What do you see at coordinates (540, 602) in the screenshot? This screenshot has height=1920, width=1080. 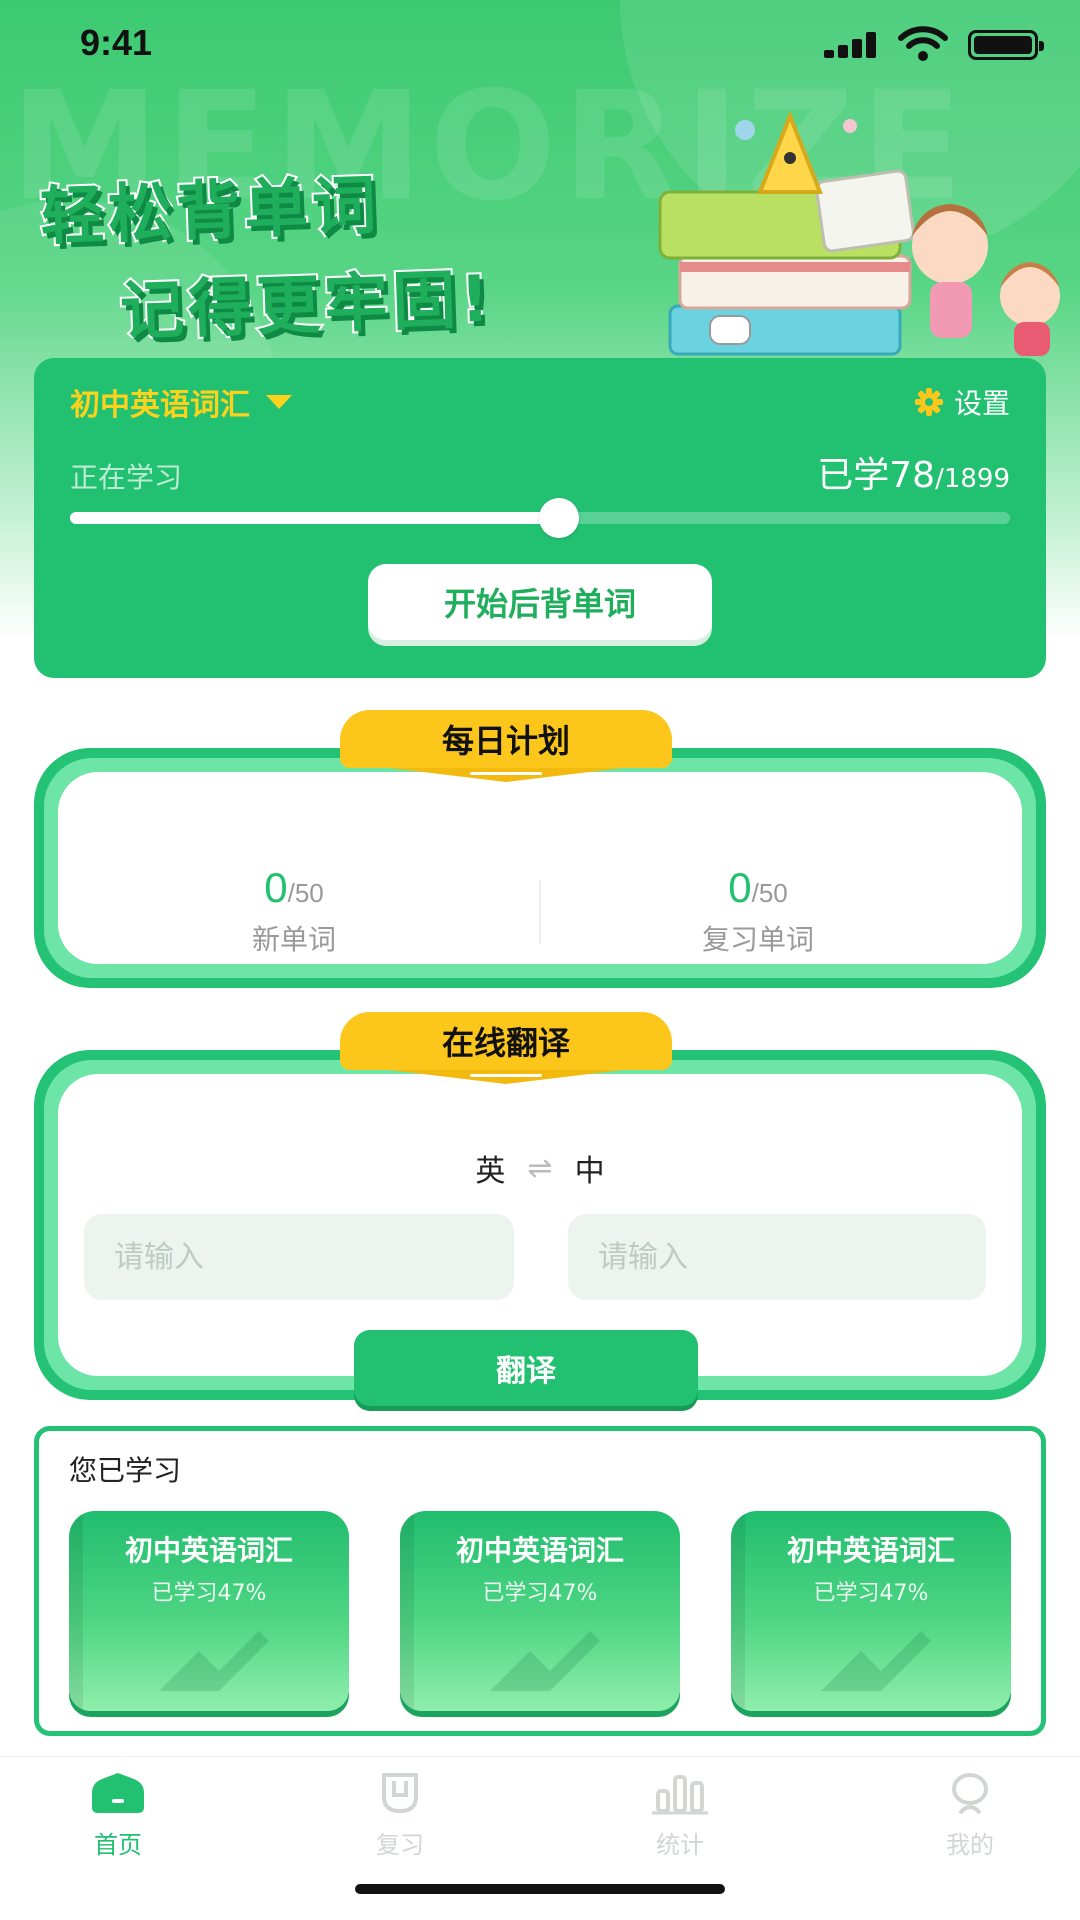 I see `start-learning-button: 开始后背单词` at bounding box center [540, 602].